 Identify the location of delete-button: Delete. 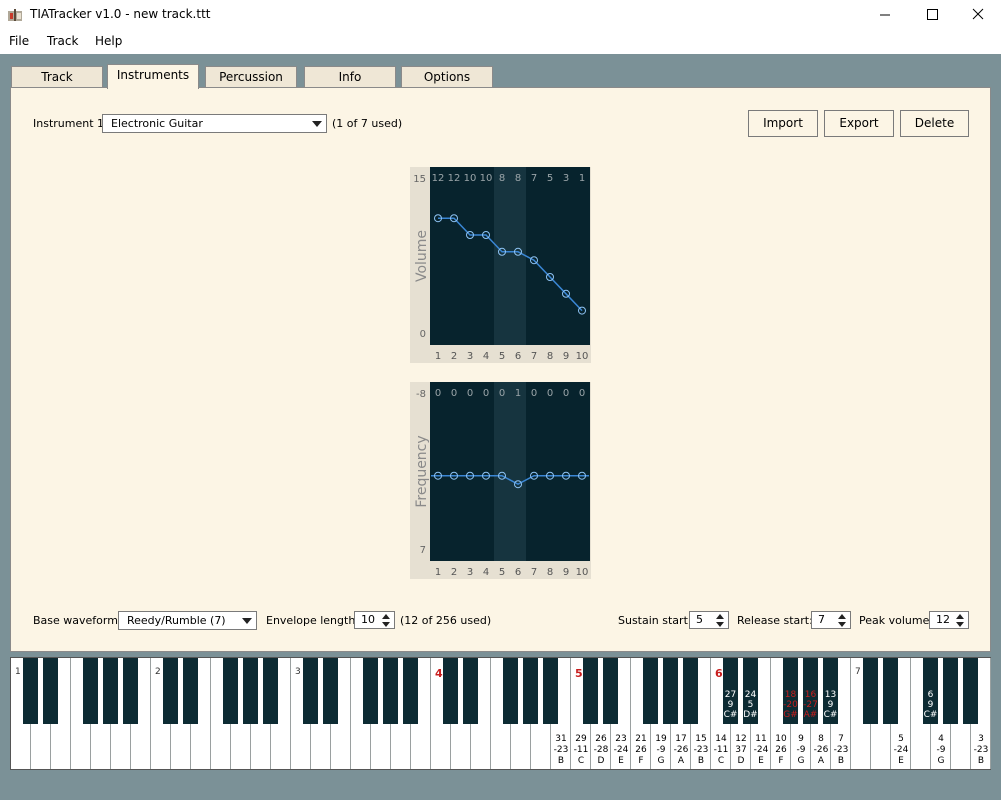
(934, 123).